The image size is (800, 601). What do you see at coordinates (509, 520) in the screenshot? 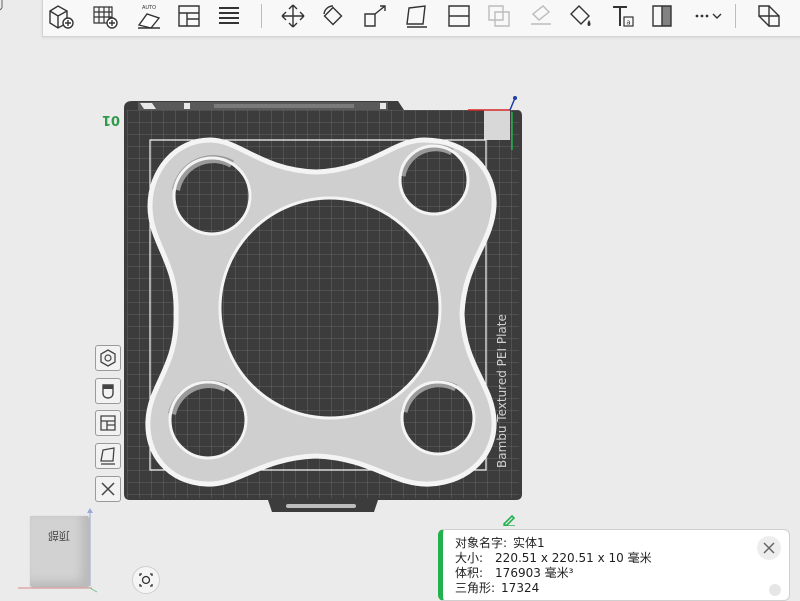
I see `pencil-marker-icon` at bounding box center [509, 520].